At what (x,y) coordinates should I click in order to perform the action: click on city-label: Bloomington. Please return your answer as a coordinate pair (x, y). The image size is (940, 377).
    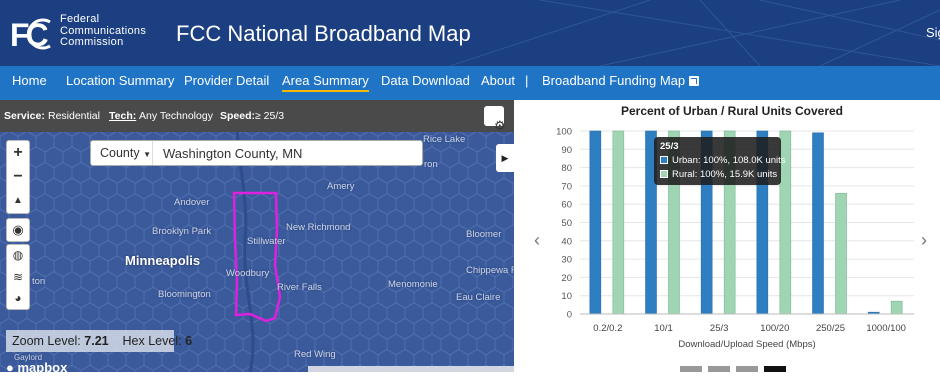
    Looking at the image, I should click on (184, 294).